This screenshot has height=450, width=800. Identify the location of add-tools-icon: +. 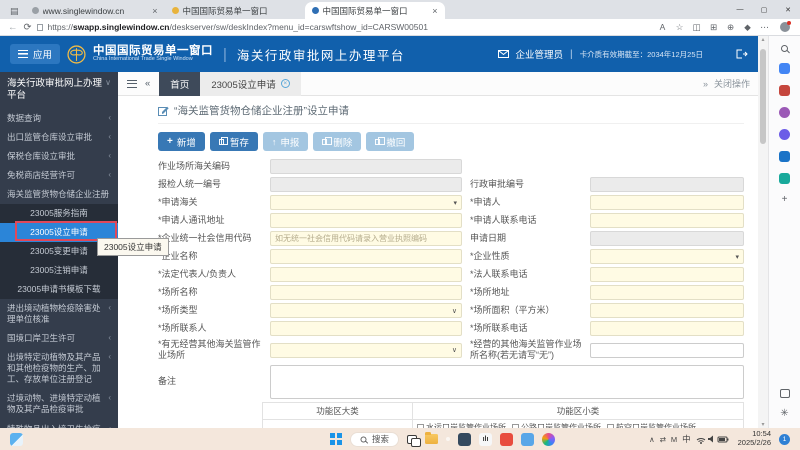
(785, 200).